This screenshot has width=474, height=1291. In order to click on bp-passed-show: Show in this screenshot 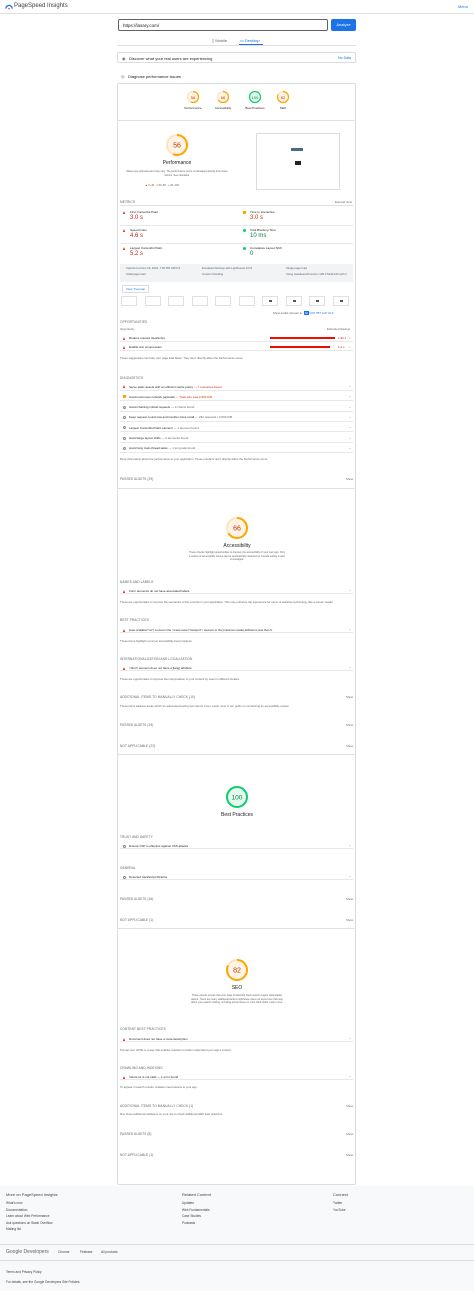, I will do `click(349, 899)`.